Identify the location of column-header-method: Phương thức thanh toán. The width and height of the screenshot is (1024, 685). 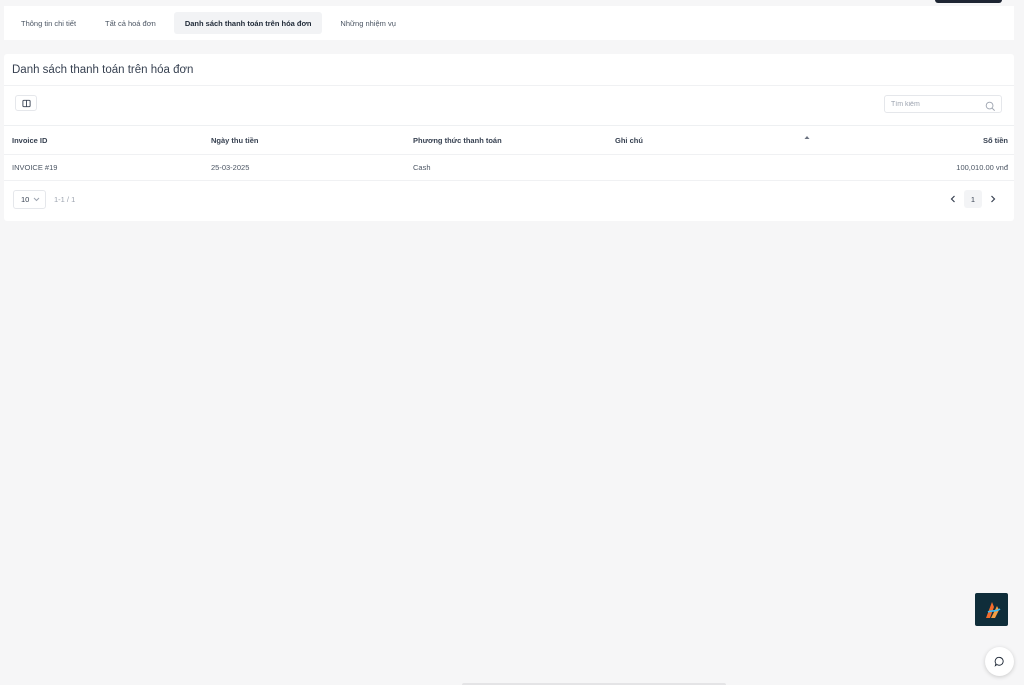
(457, 140).